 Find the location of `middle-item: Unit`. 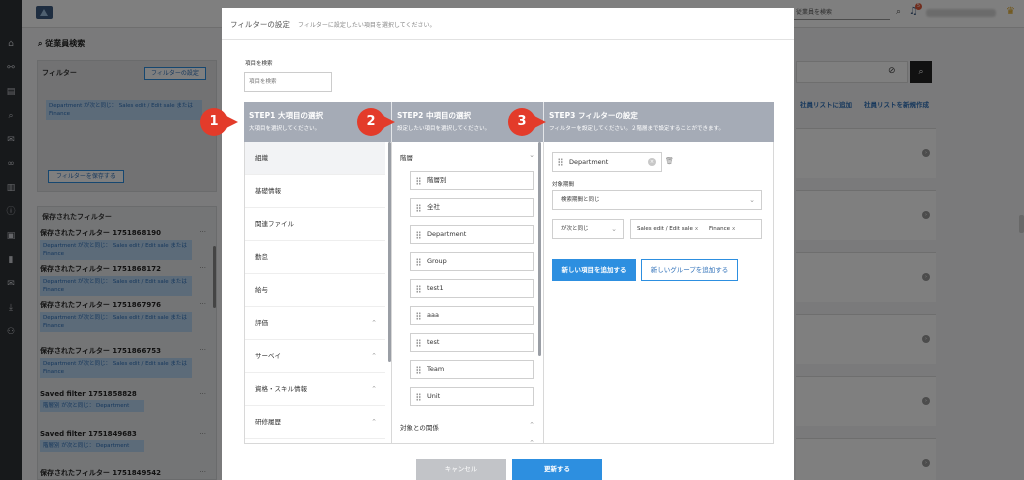

middle-item: Unit is located at coordinates (472, 396).